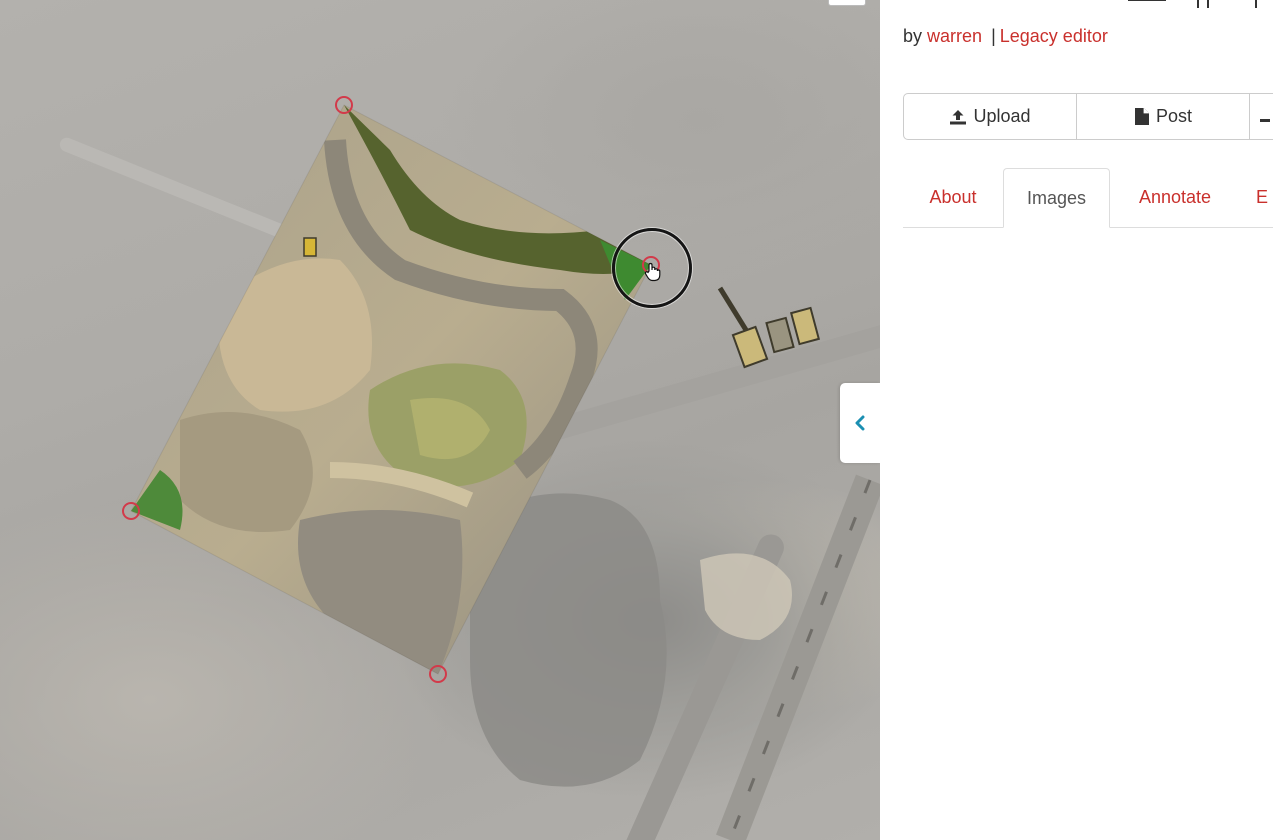 Image resolution: width=1273 pixels, height=840 pixels. Describe the element at coordinates (652, 272) in the screenshot. I see `hand-pointer-icon` at that location.